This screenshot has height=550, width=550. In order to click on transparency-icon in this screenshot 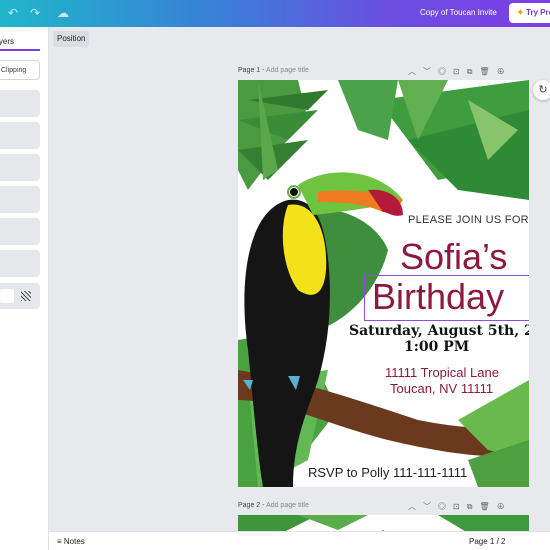, I will do `click(26, 296)`.